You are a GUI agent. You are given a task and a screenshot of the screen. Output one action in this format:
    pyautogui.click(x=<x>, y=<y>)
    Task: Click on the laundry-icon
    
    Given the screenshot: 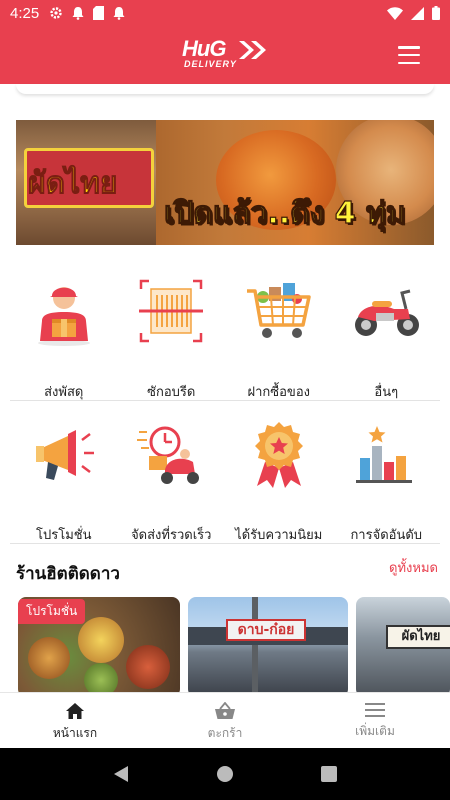 What is the action you would take?
    pyautogui.click(x=171, y=311)
    